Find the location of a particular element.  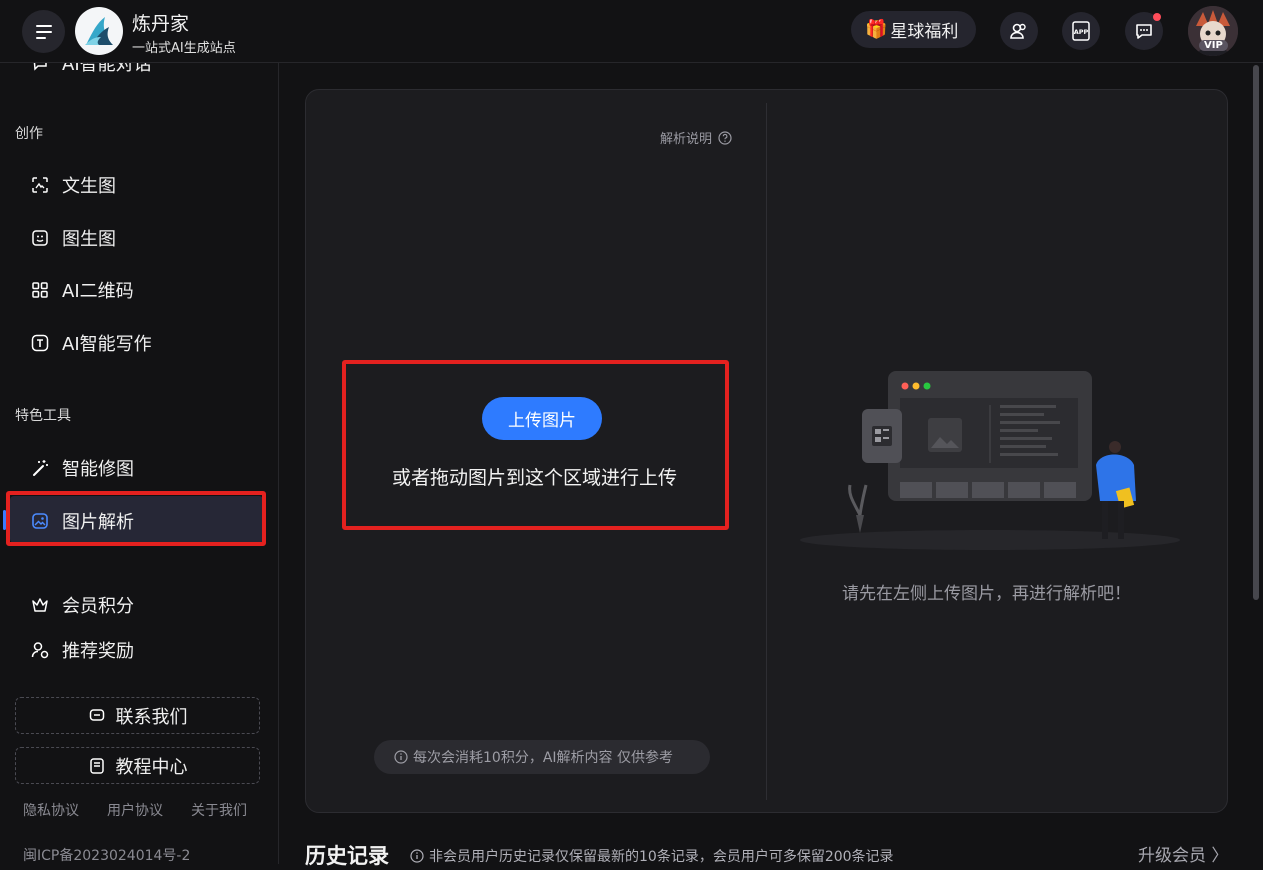

highlight-box-sidebar is located at coordinates (136, 518).